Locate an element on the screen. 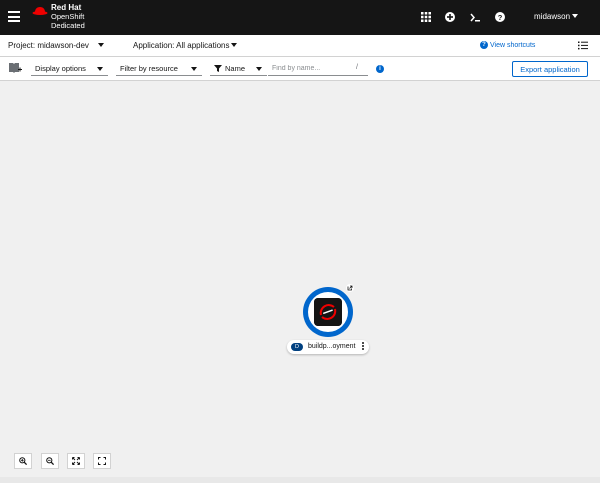  zoom-out-icon is located at coordinates (50, 461).